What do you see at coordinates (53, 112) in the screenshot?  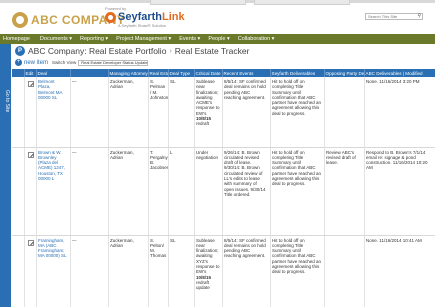 I see `deal-cell: Belmont Plaza, Belmont MA 00000 SL` at bounding box center [53, 112].